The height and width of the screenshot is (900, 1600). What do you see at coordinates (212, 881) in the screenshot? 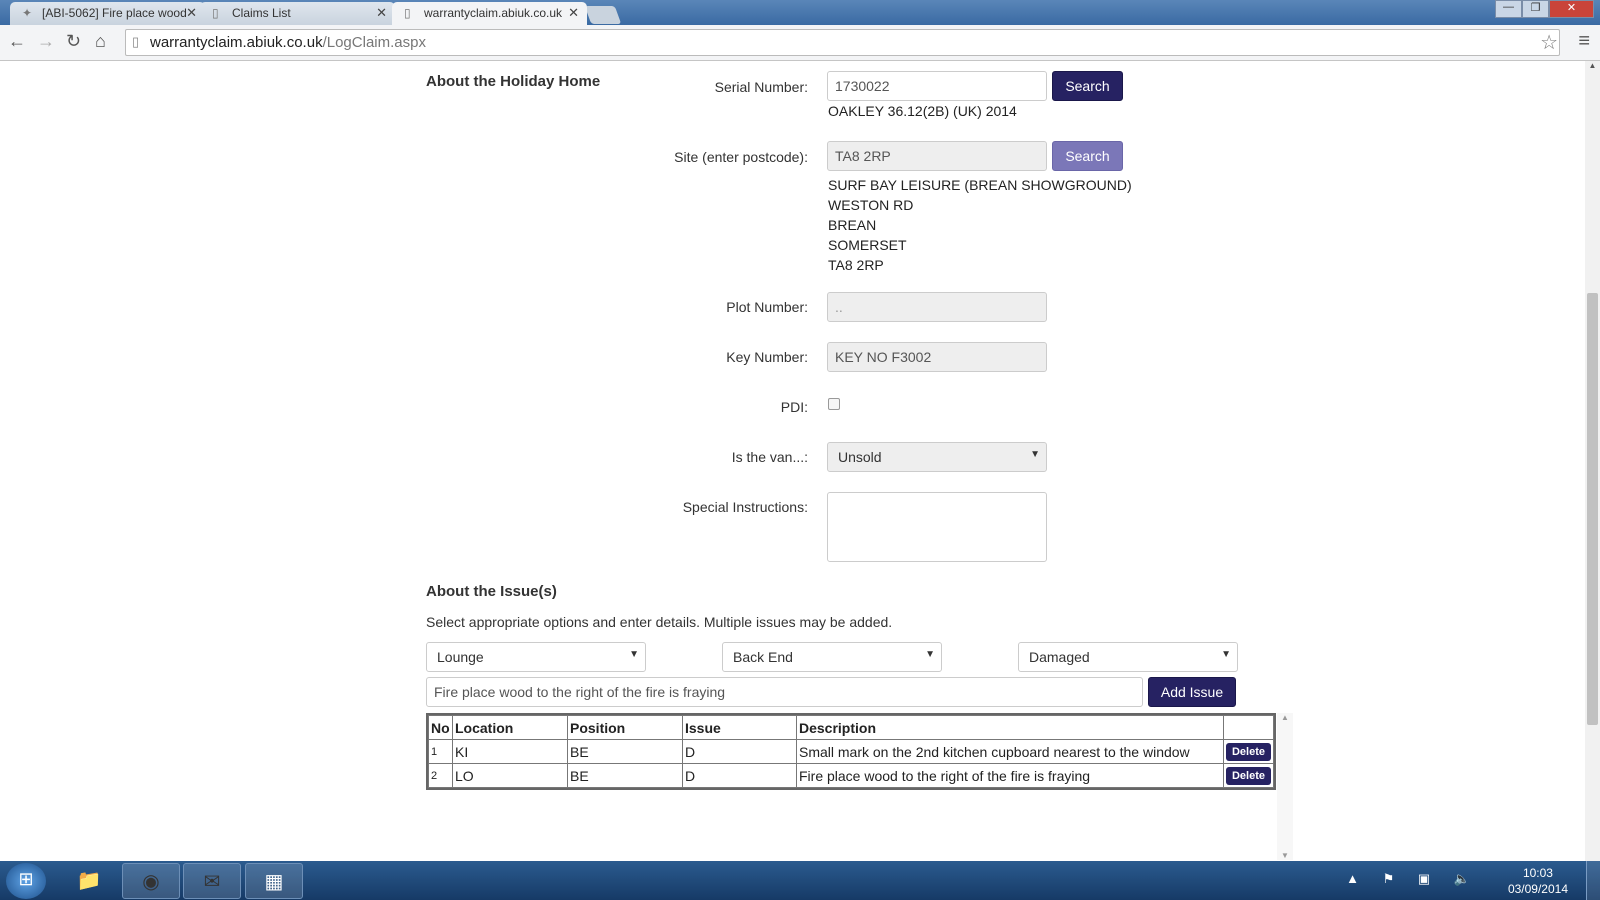
I see `outlook-icon: ✉` at bounding box center [212, 881].